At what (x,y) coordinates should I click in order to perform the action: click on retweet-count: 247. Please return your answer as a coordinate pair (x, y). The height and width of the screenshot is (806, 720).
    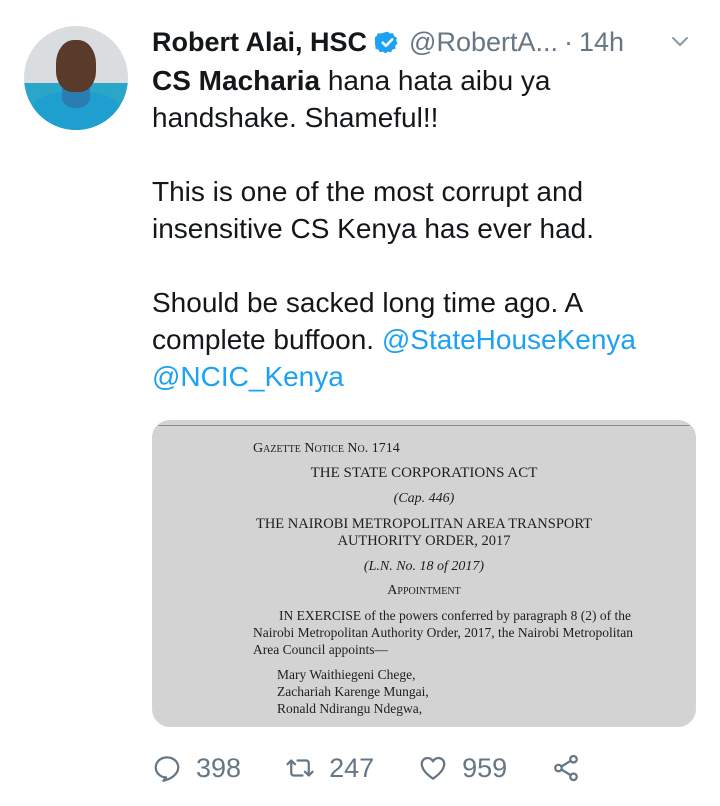
    Looking at the image, I should click on (352, 767).